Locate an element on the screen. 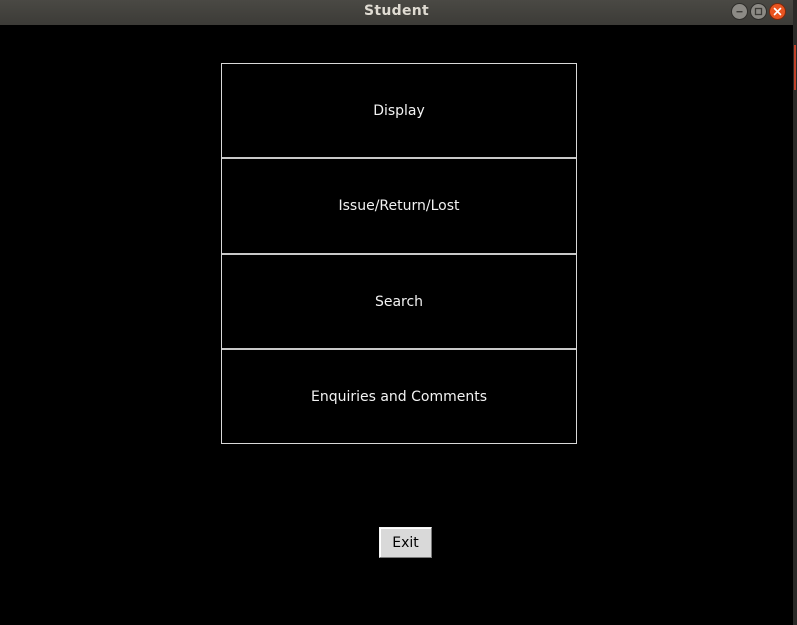  close-icon-glyph is located at coordinates (777, 11).